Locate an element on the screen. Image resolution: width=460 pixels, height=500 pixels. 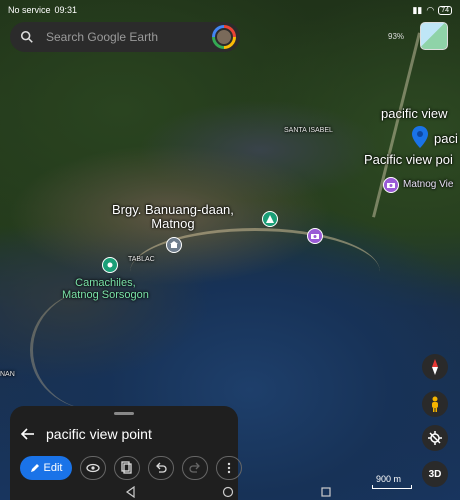
home-nav-icon is located at coordinates (228, 492).